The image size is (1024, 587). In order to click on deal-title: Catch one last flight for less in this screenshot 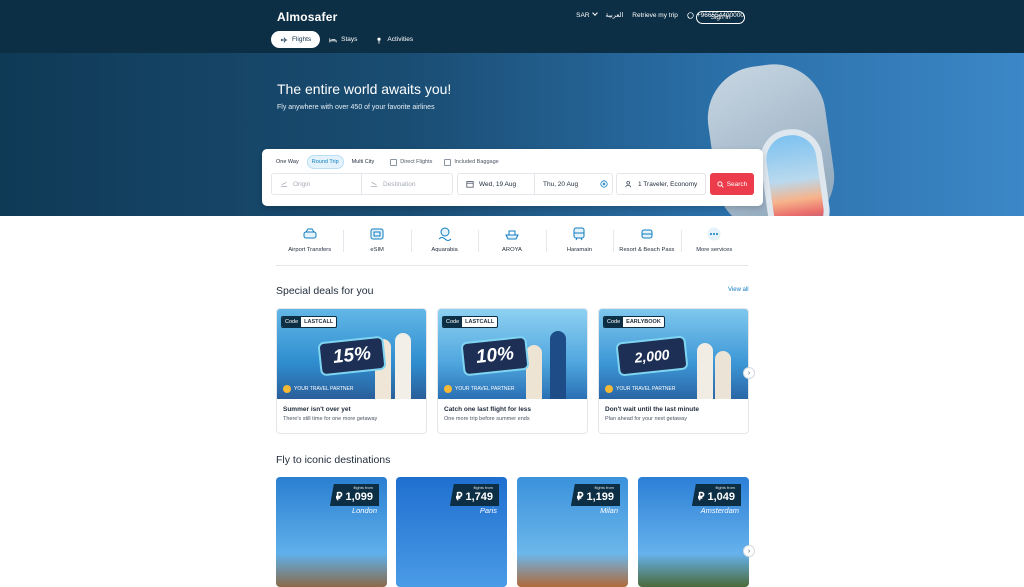, I will do `click(488, 409)`.